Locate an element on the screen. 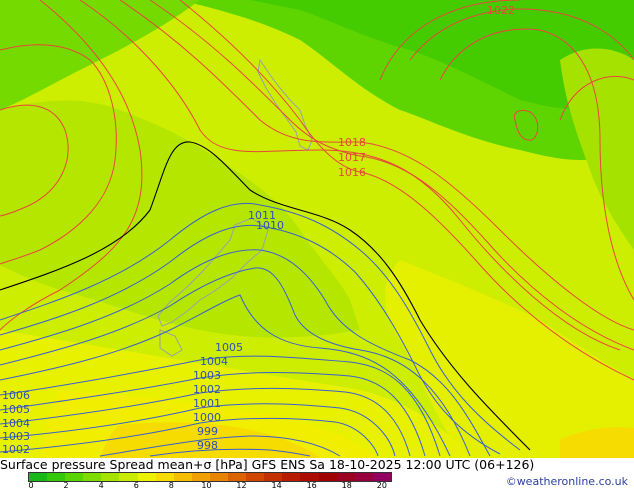 This screenshot has height=490, width=634. isobar-label-999: 999 is located at coordinates (207, 431).